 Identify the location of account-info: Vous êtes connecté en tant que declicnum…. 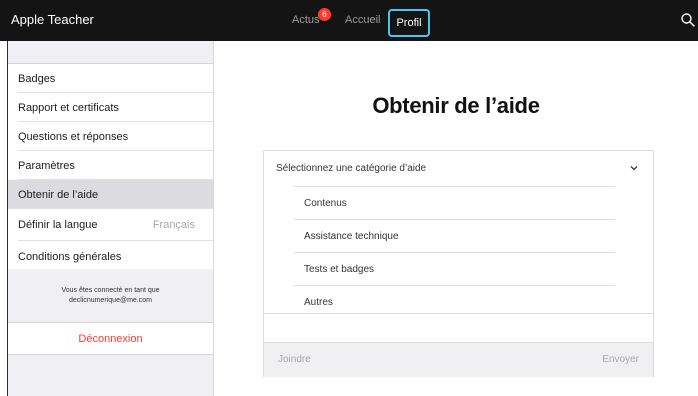
(110, 296).